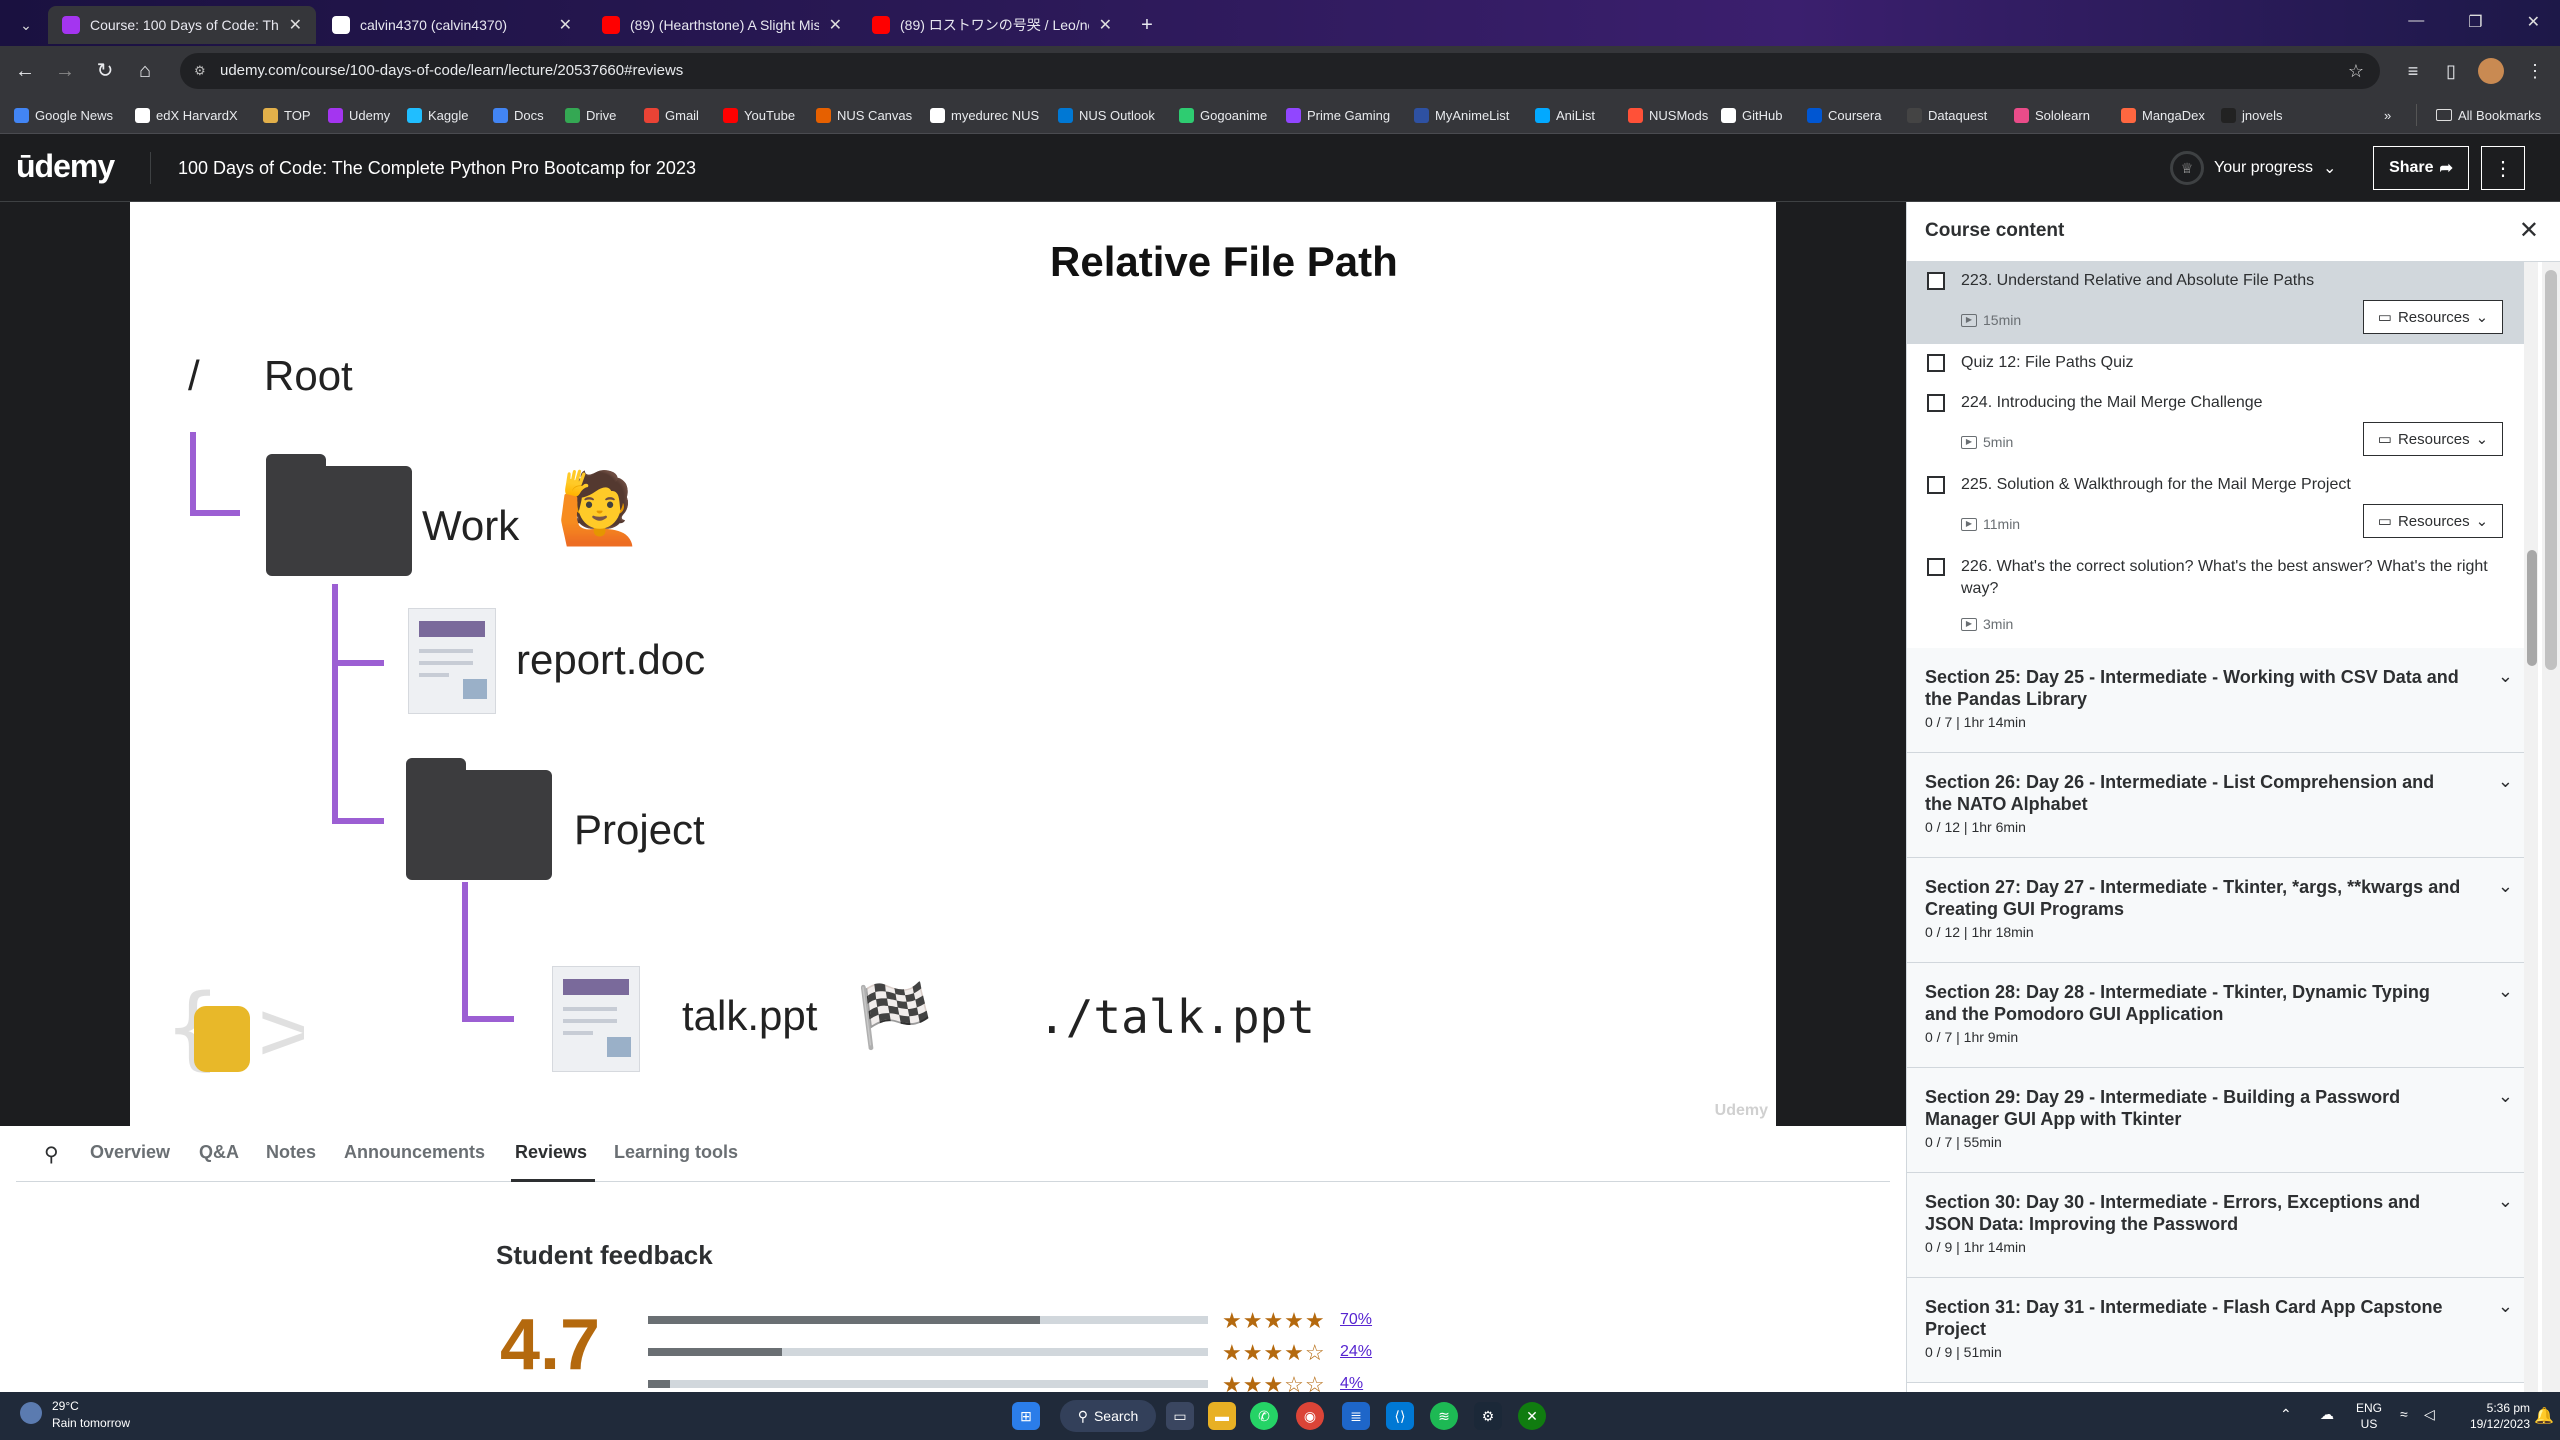 The width and height of the screenshot is (2560, 1440). Describe the element at coordinates (2404, 1414) in the screenshot. I see `wifi-icon: ≈` at that location.